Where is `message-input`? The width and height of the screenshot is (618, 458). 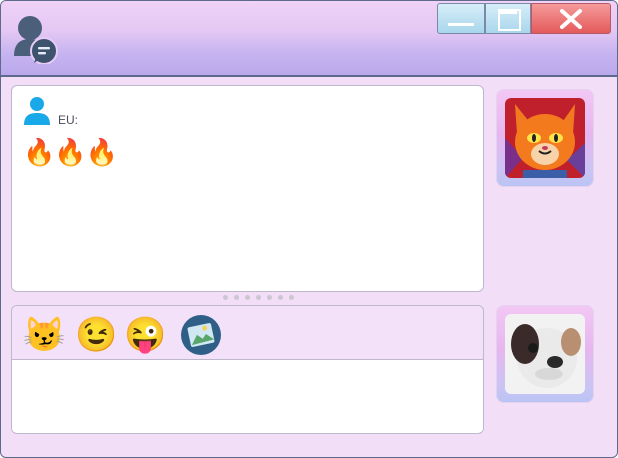
message-input is located at coordinates (247, 396).